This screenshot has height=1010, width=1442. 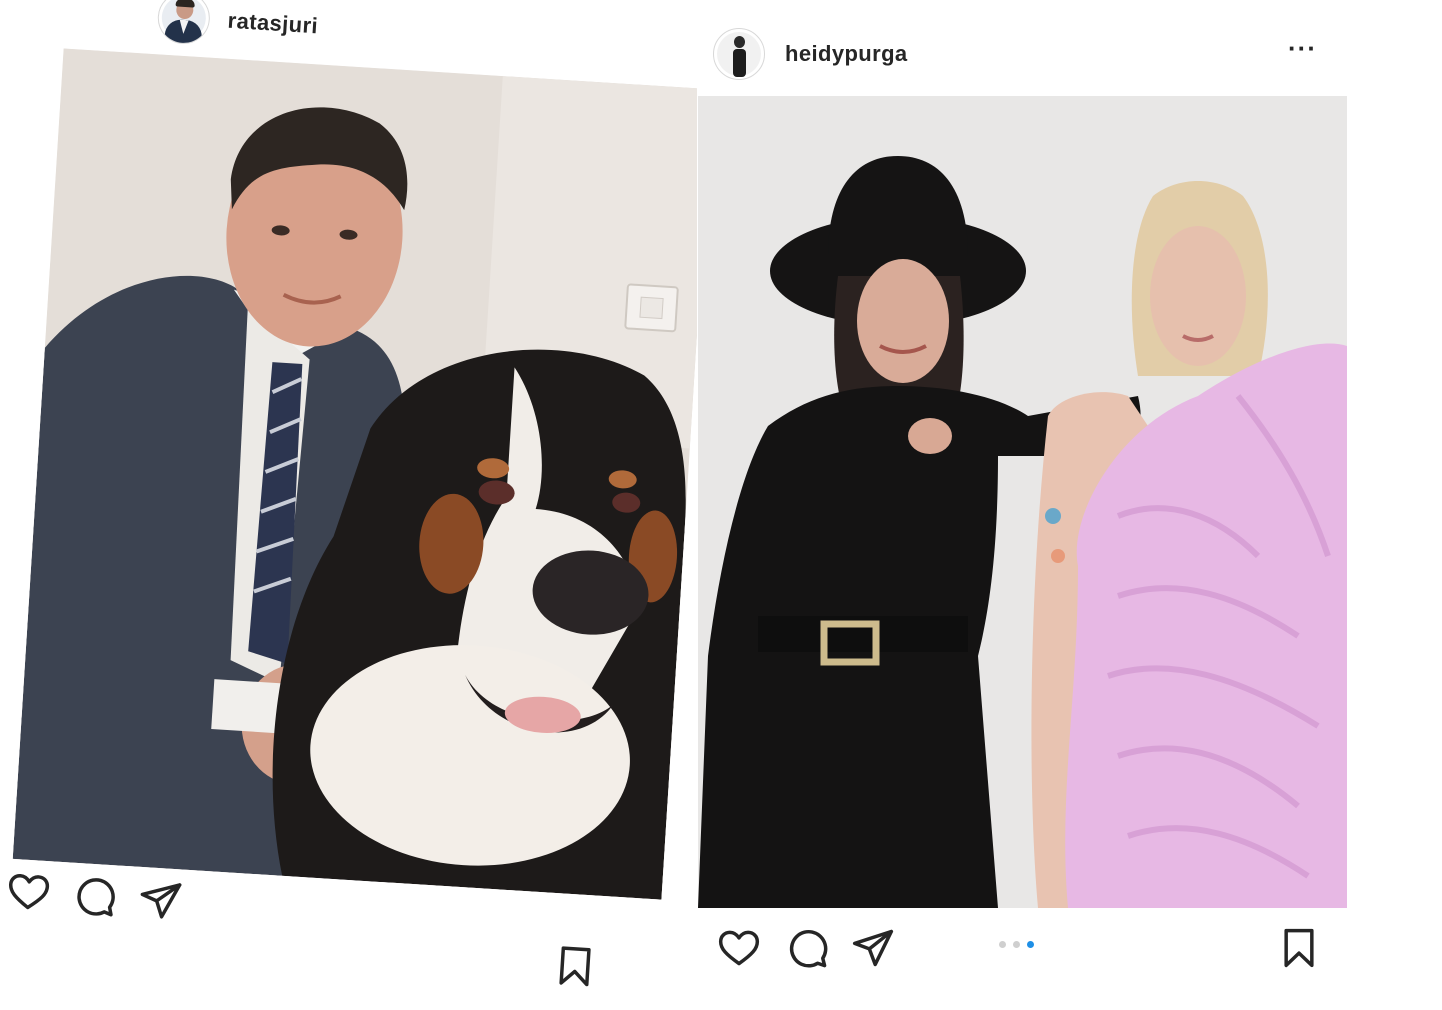 I want to click on post-header: ratasjuri, so click(x=238, y=27).